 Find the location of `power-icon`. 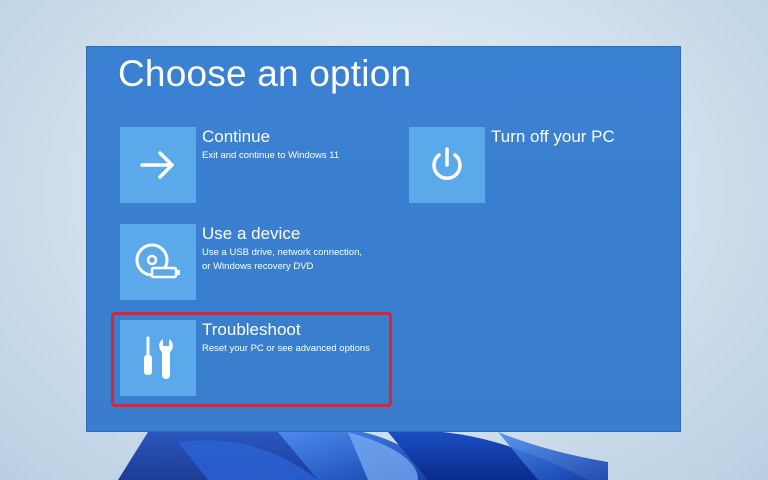

power-icon is located at coordinates (447, 165).